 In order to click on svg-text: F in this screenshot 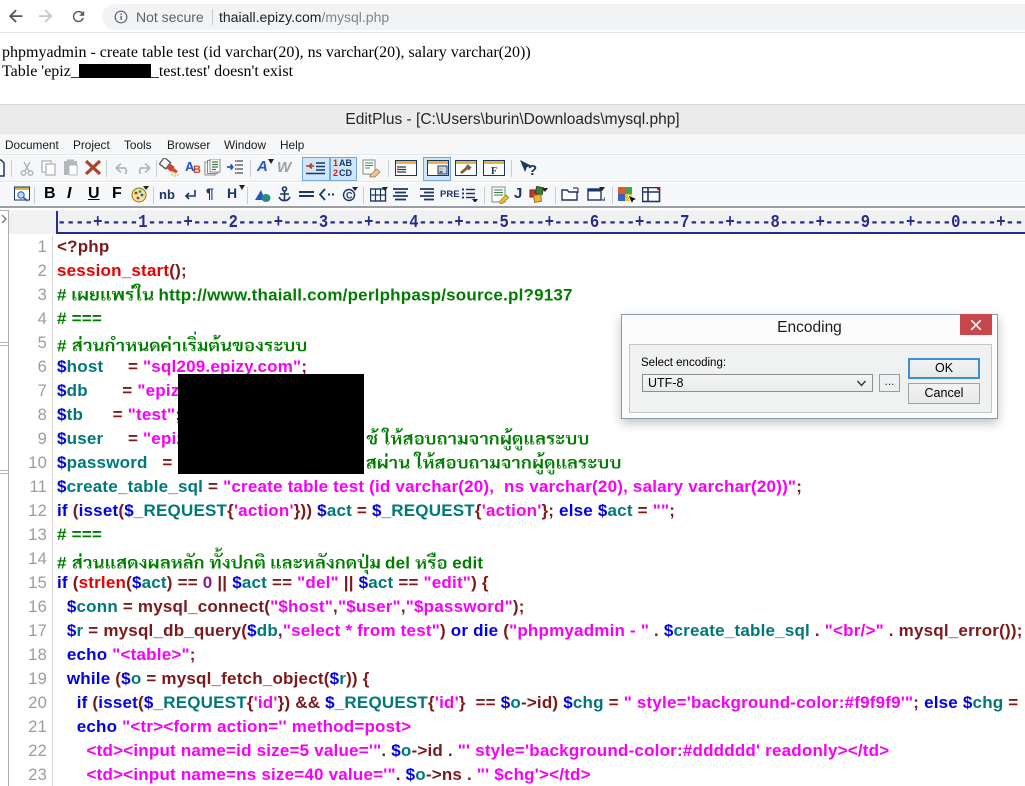, I will do `click(494, 171)`.